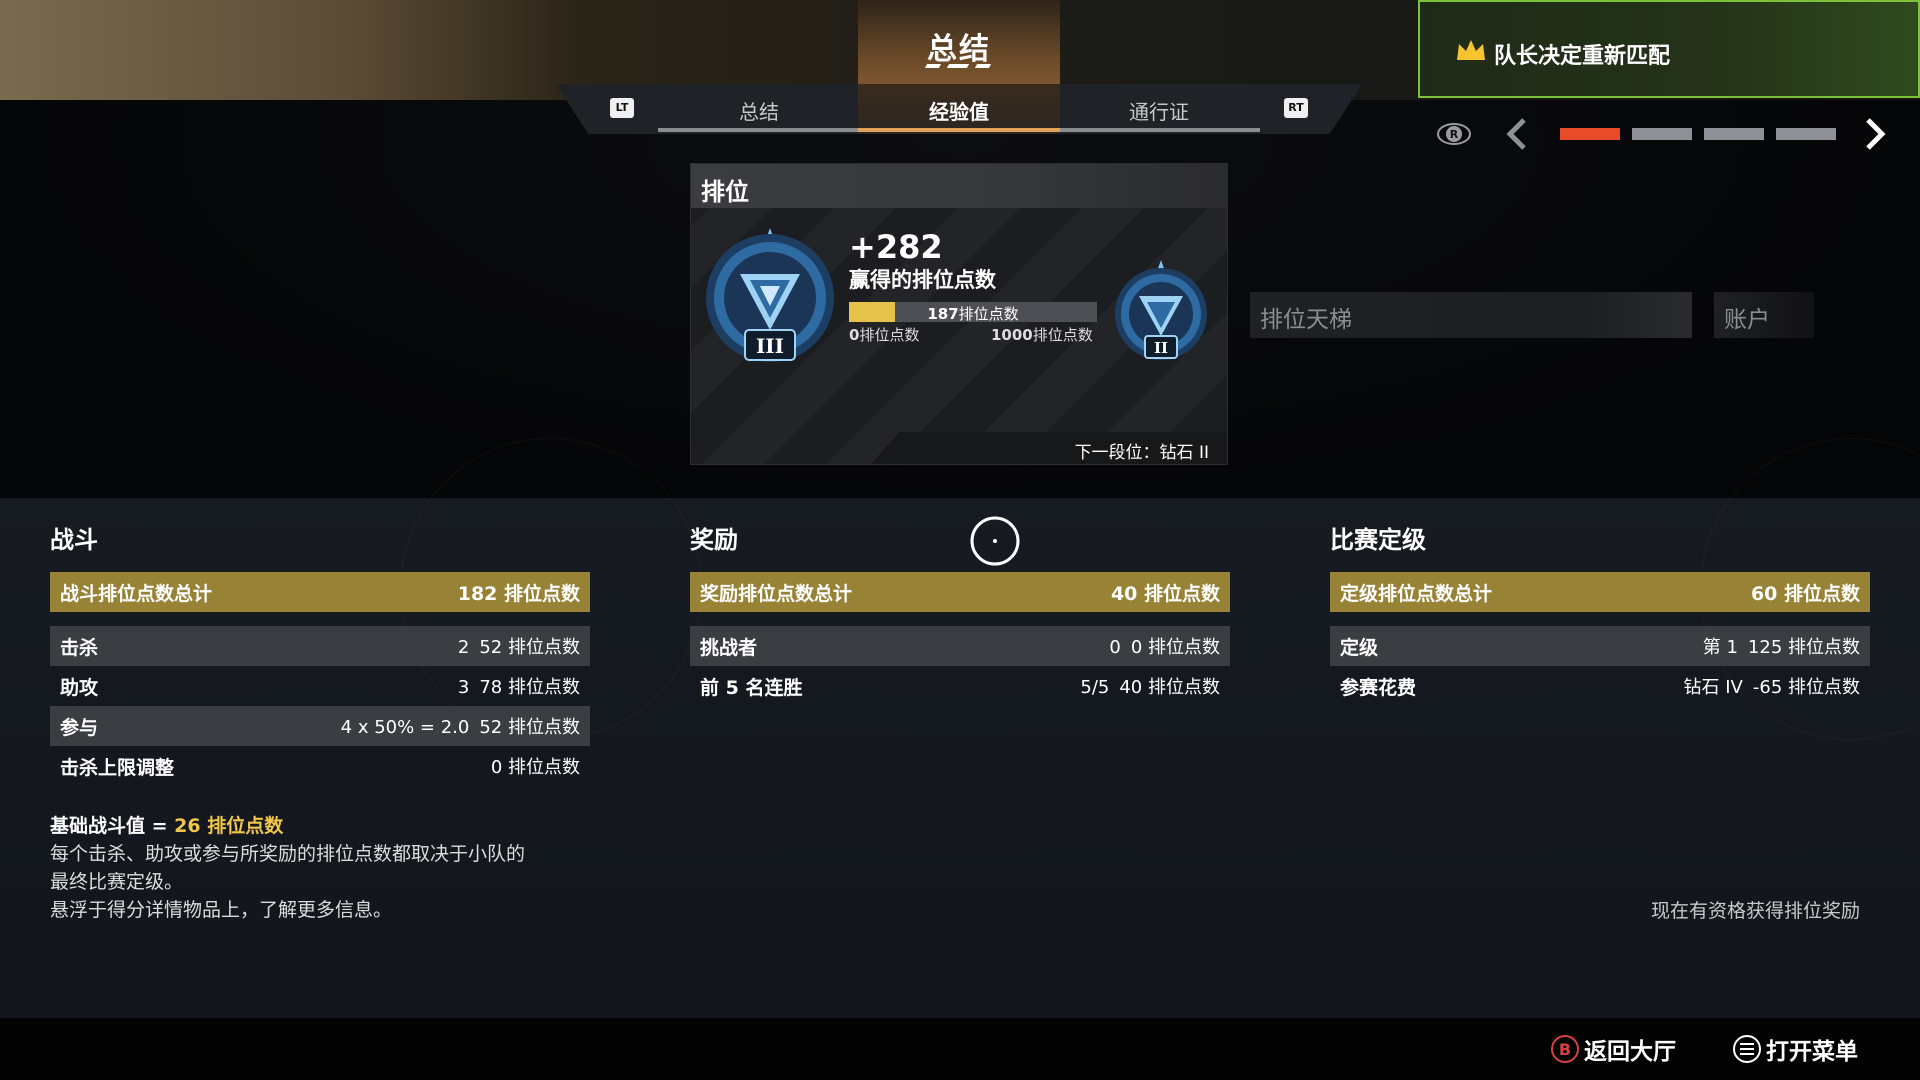 Image resolution: width=1920 pixels, height=1080 pixels. Describe the element at coordinates (1565, 1049) in the screenshot. I see `b-button-icon: B` at that location.